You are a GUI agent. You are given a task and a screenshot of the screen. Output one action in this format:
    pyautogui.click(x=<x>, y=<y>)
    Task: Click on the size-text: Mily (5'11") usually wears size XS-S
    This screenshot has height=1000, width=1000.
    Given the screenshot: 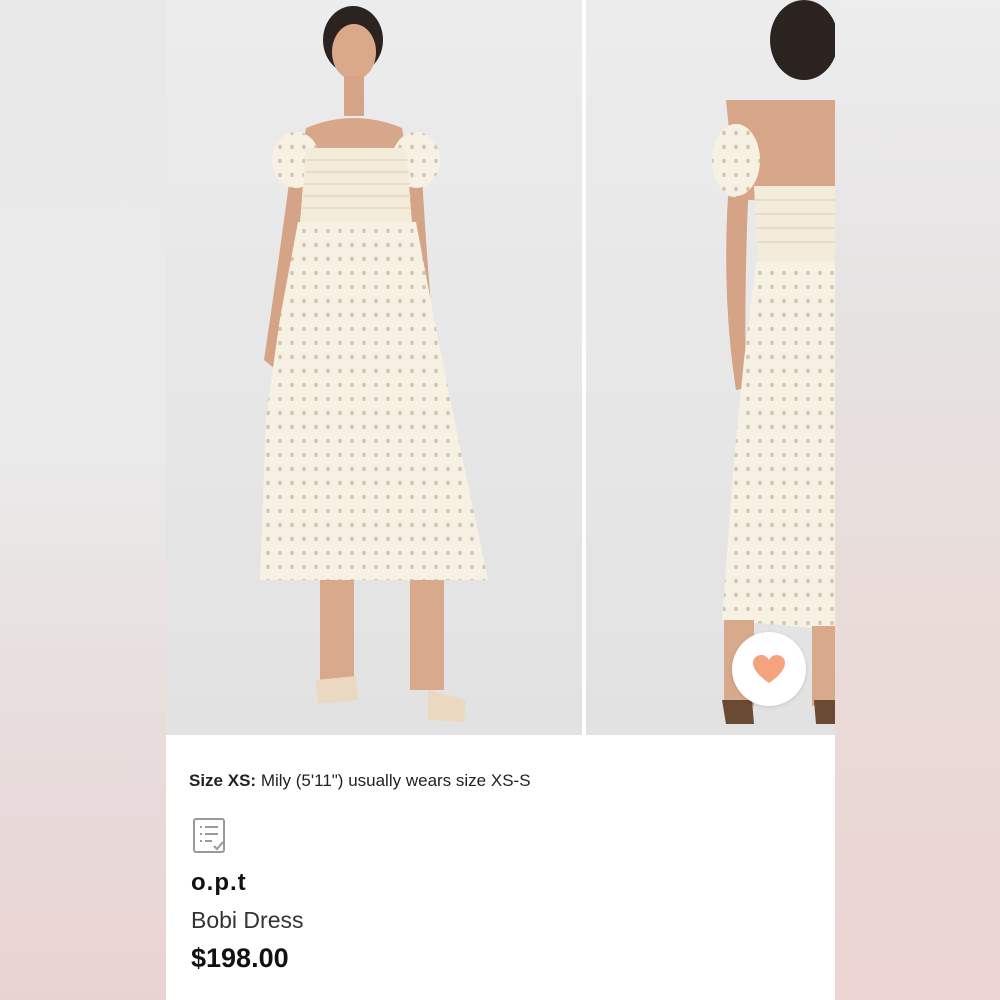 What is the action you would take?
    pyautogui.click(x=395, y=780)
    